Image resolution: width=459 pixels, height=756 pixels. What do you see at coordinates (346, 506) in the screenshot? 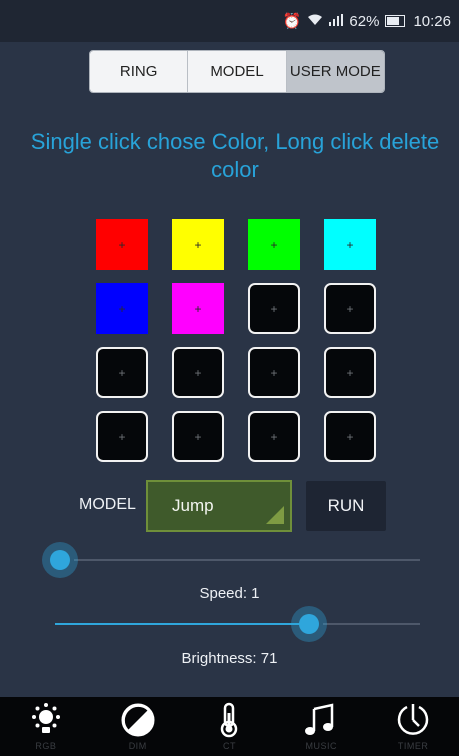
I see `run-button: RUN` at bounding box center [346, 506].